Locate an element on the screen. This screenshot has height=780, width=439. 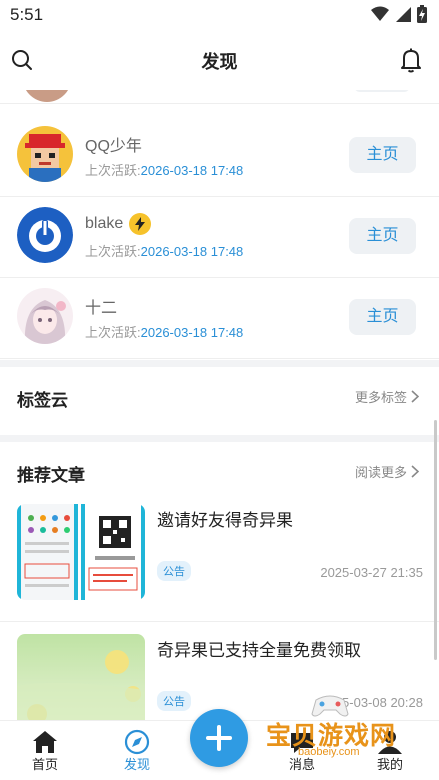
anime-girl-avatar is located at coordinates (45, 316).